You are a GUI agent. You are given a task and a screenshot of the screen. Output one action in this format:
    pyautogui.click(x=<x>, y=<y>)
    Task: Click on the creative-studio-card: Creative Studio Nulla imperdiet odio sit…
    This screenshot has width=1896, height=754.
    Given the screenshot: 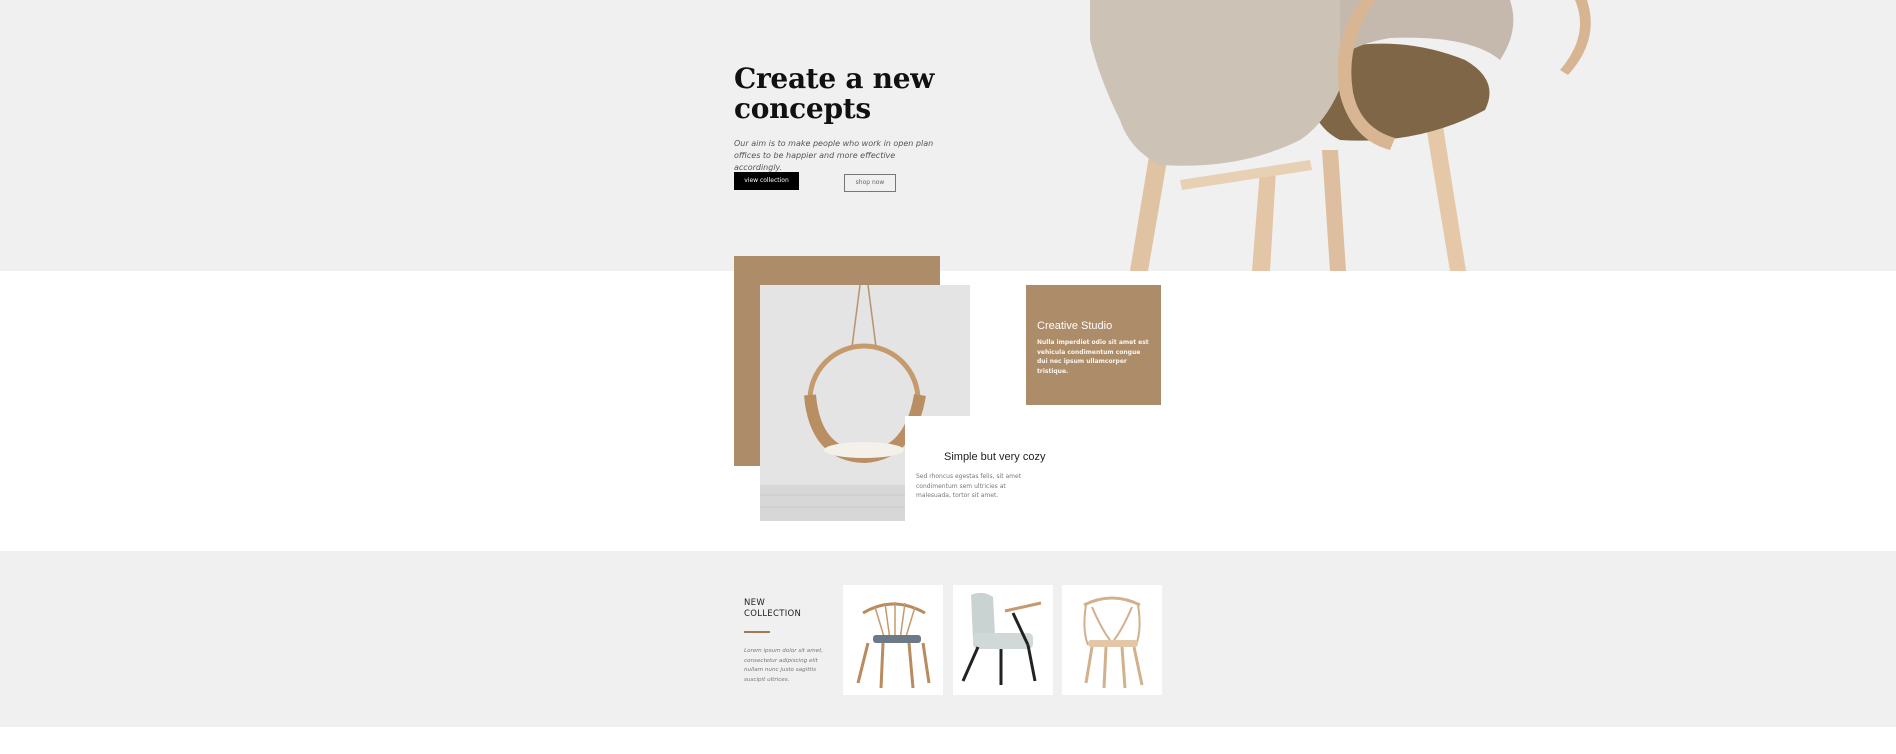 What is the action you would take?
    pyautogui.click(x=1093, y=345)
    